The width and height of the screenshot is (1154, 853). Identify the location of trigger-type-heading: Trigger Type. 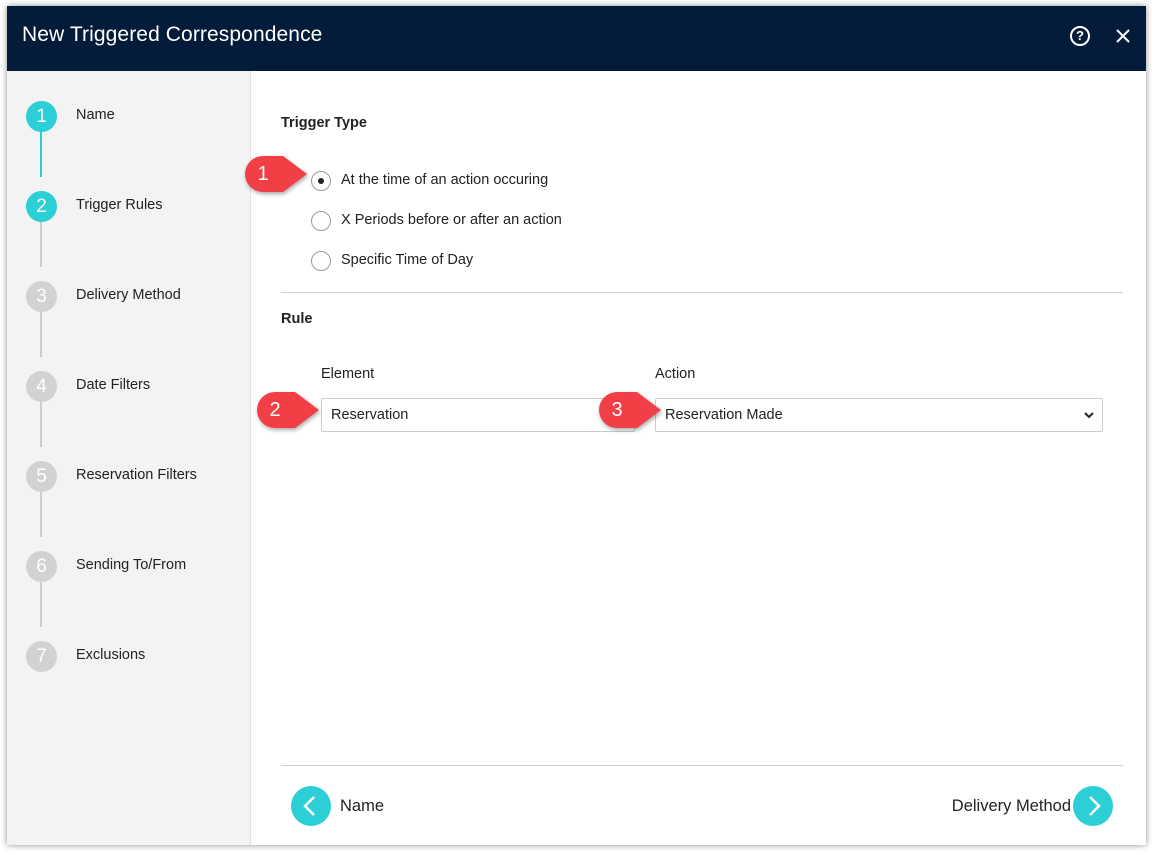
(324, 123).